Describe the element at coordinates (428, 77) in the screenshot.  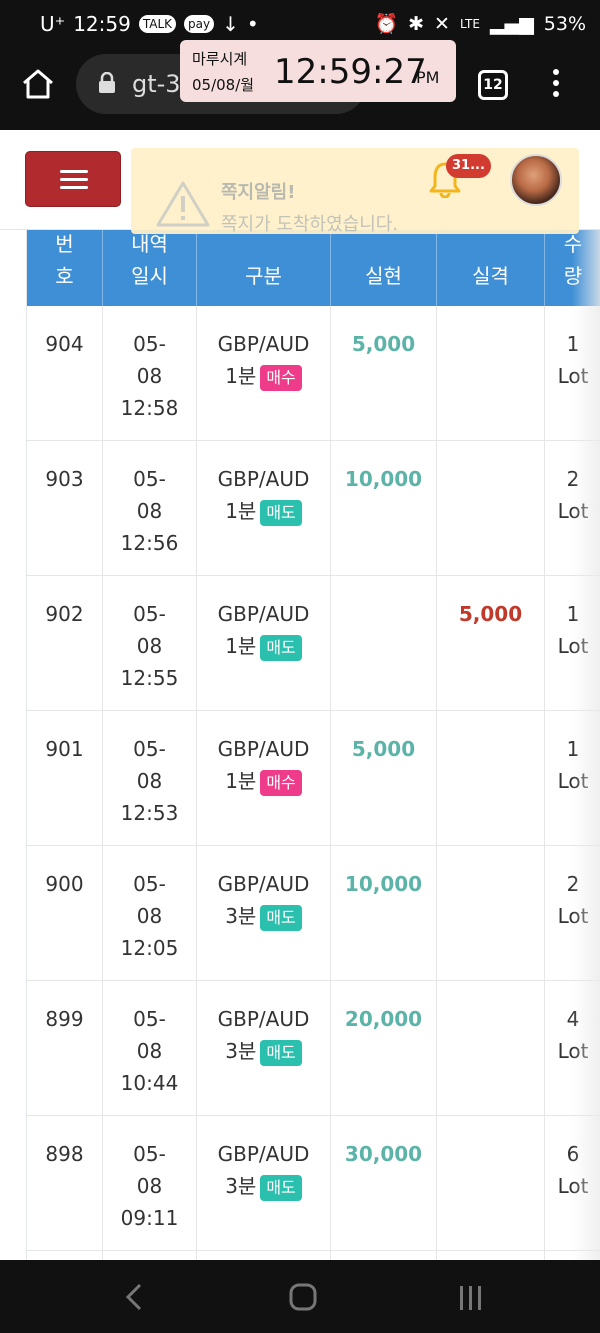
I see `clock-ampm: PM` at that location.